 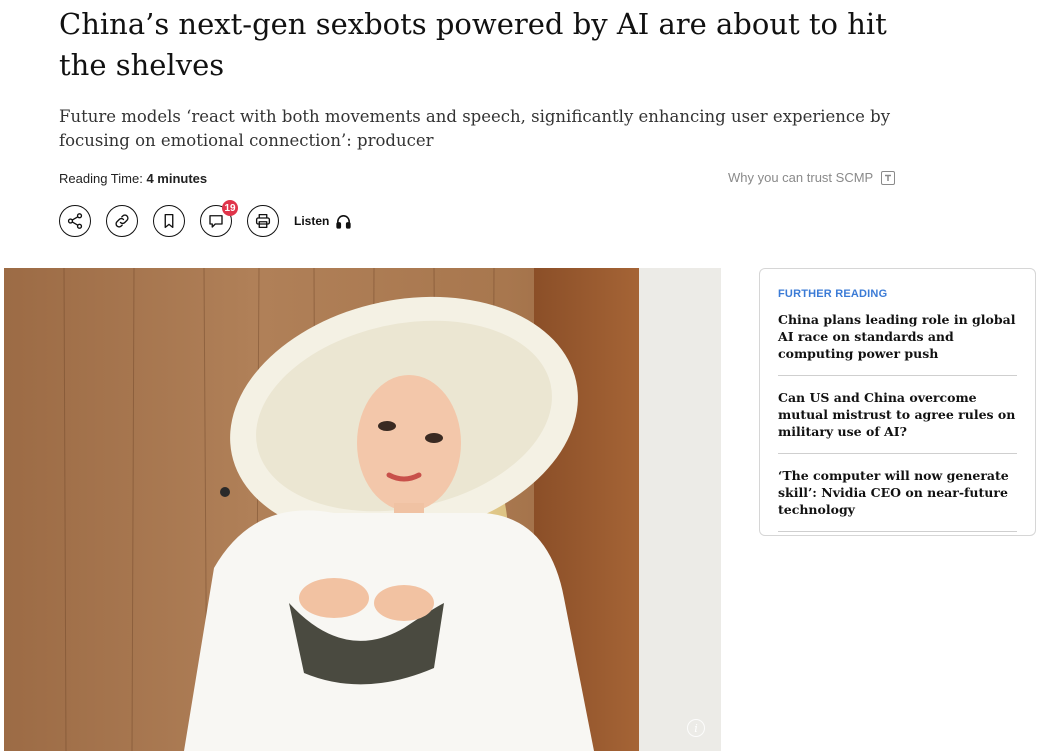 I want to click on comments-button: 19, so click(x=219, y=218).